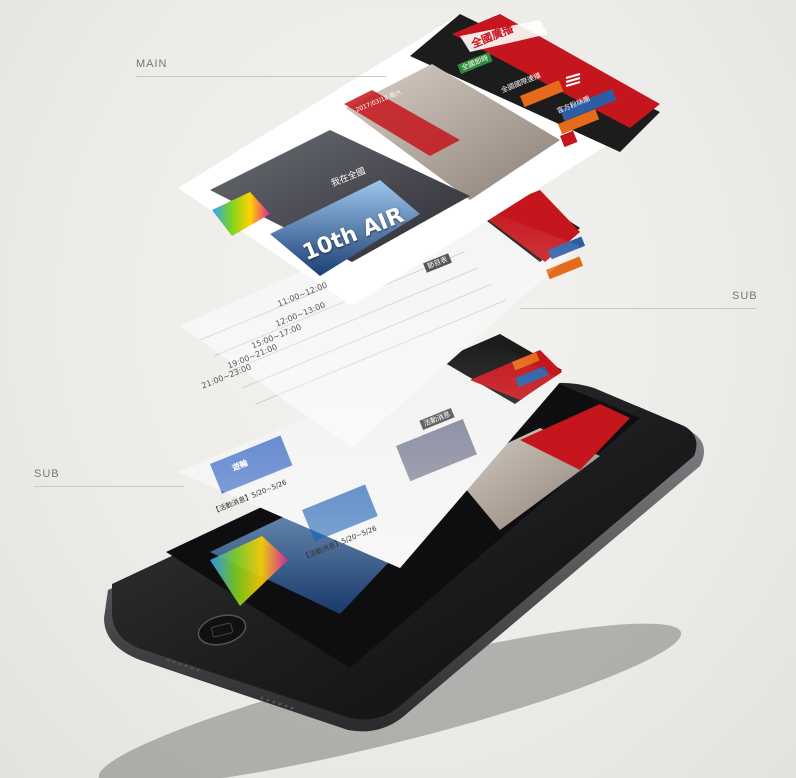 The height and width of the screenshot is (778, 796). Describe the element at coordinates (109, 486) in the screenshot. I see `callout-sub-left-line` at that location.